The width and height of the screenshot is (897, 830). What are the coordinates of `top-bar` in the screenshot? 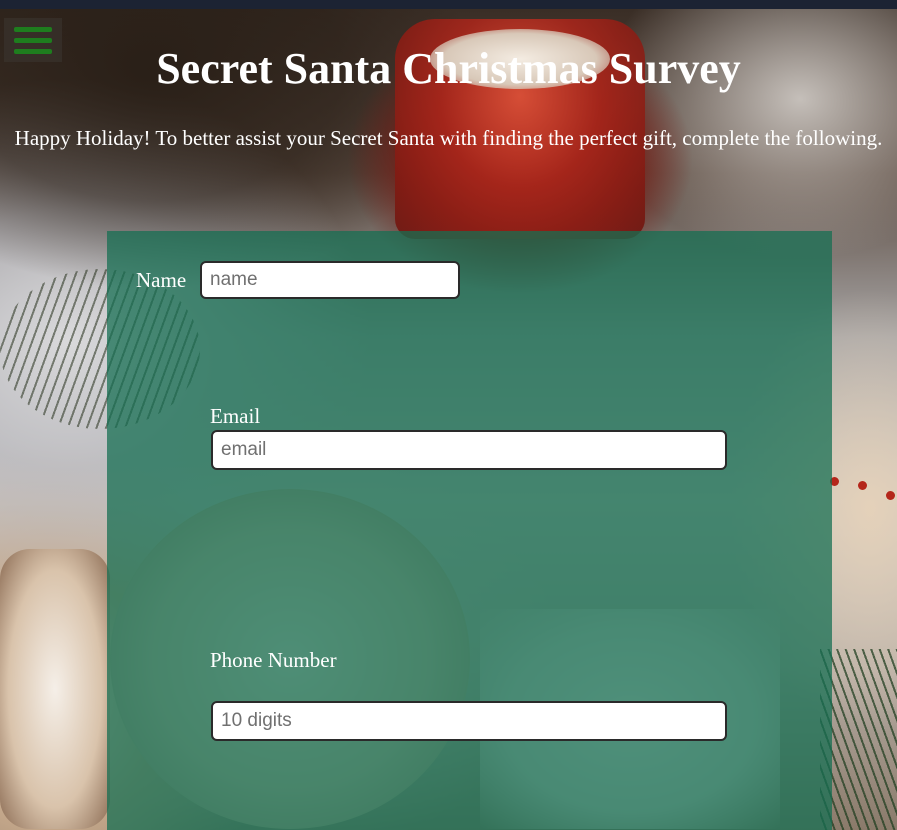 It's located at (448, 4).